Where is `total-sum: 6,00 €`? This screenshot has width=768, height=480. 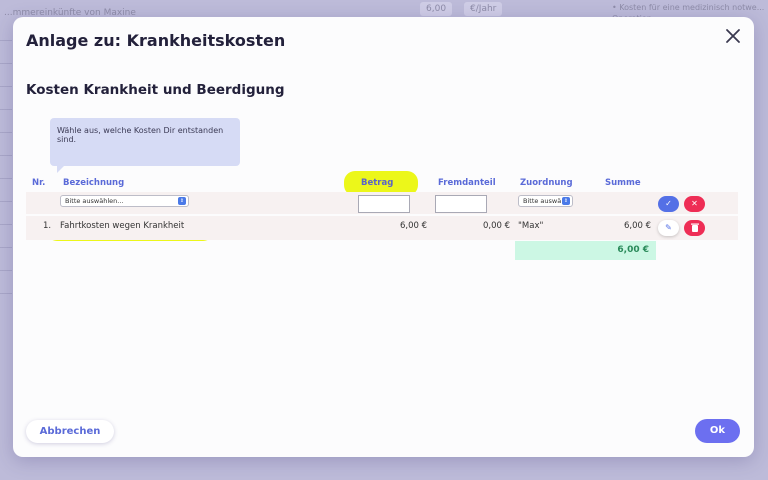 total-sum: 6,00 € is located at coordinates (585, 250).